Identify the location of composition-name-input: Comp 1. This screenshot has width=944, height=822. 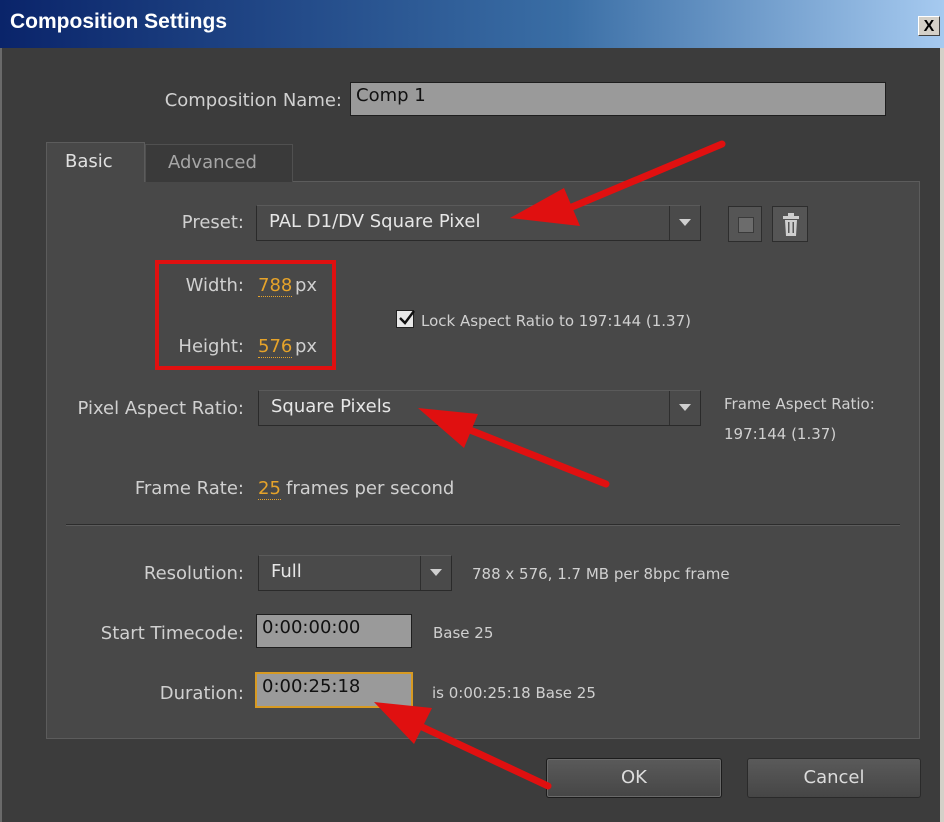
(618, 99).